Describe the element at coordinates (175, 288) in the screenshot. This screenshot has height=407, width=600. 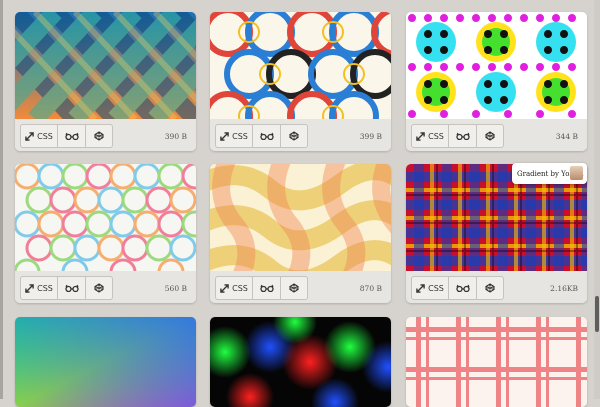
I see `file-size: 560 B` at that location.